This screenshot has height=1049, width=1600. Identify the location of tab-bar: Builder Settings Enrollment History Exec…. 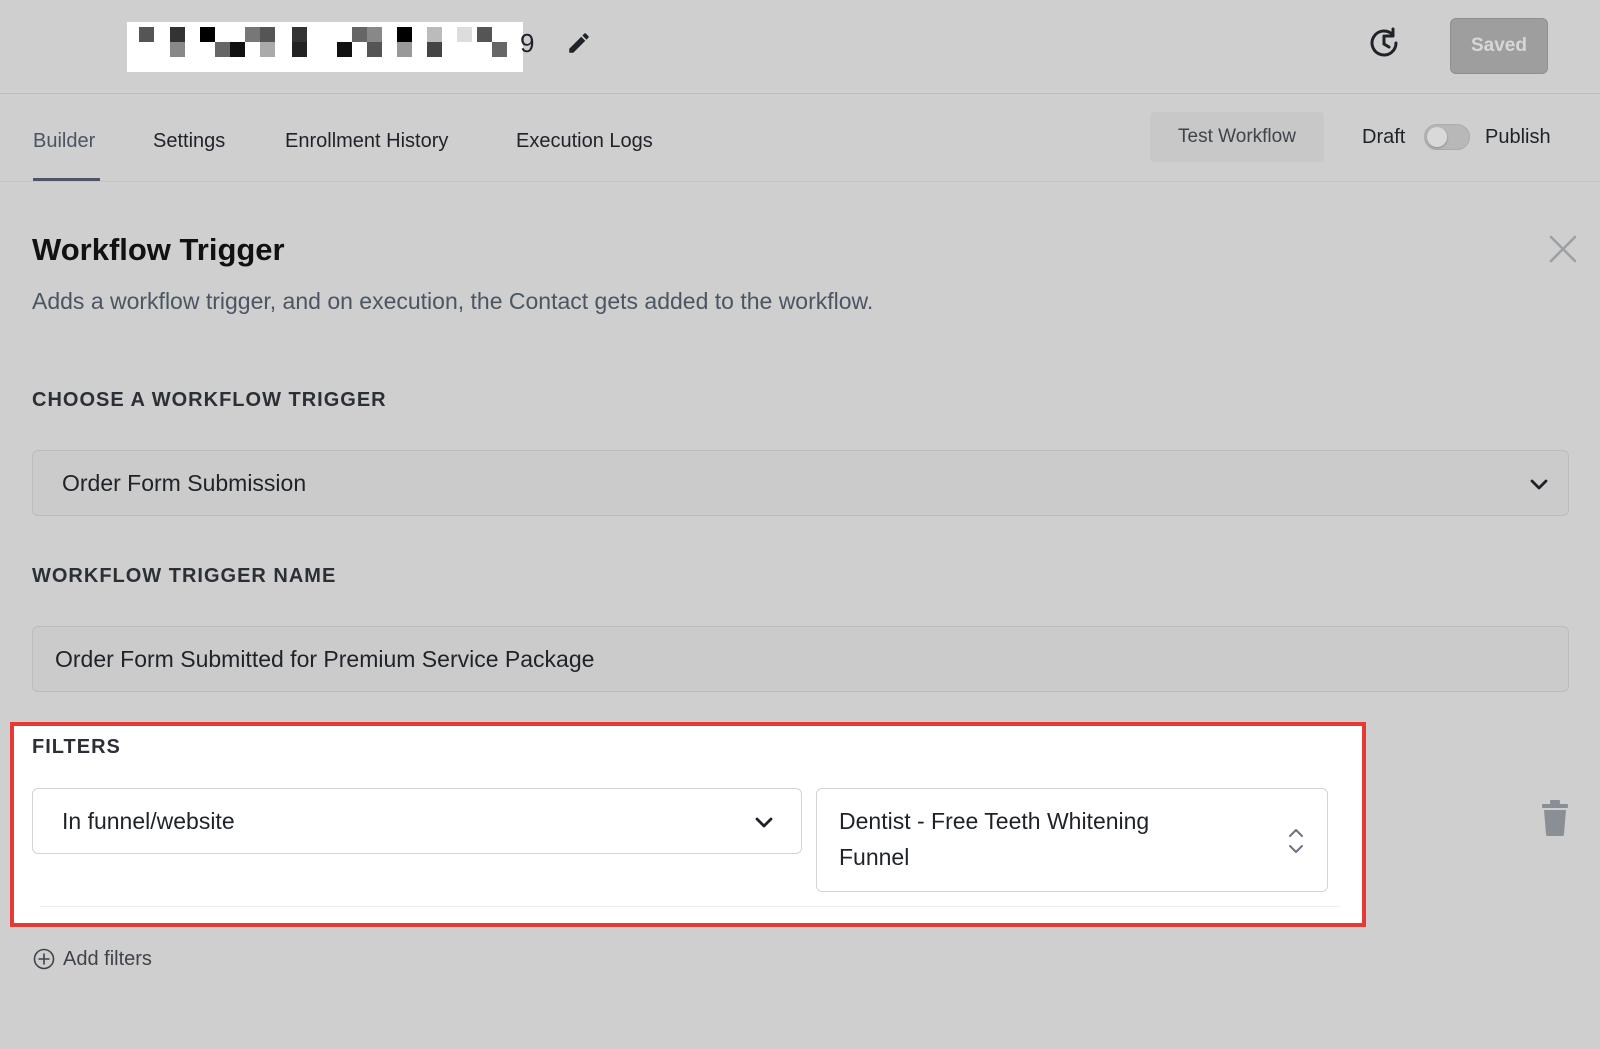
(800, 138).